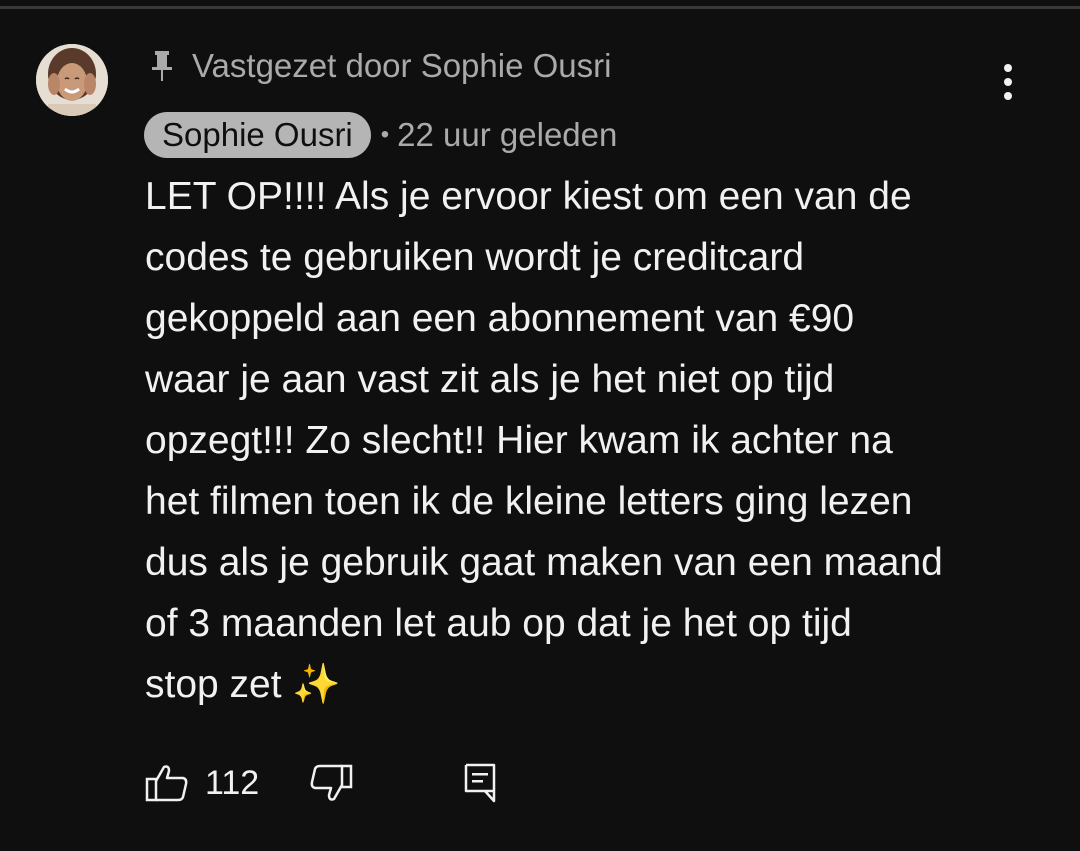 The height and width of the screenshot is (851, 1080). I want to click on thumbs-down-icon, so click(331, 782).